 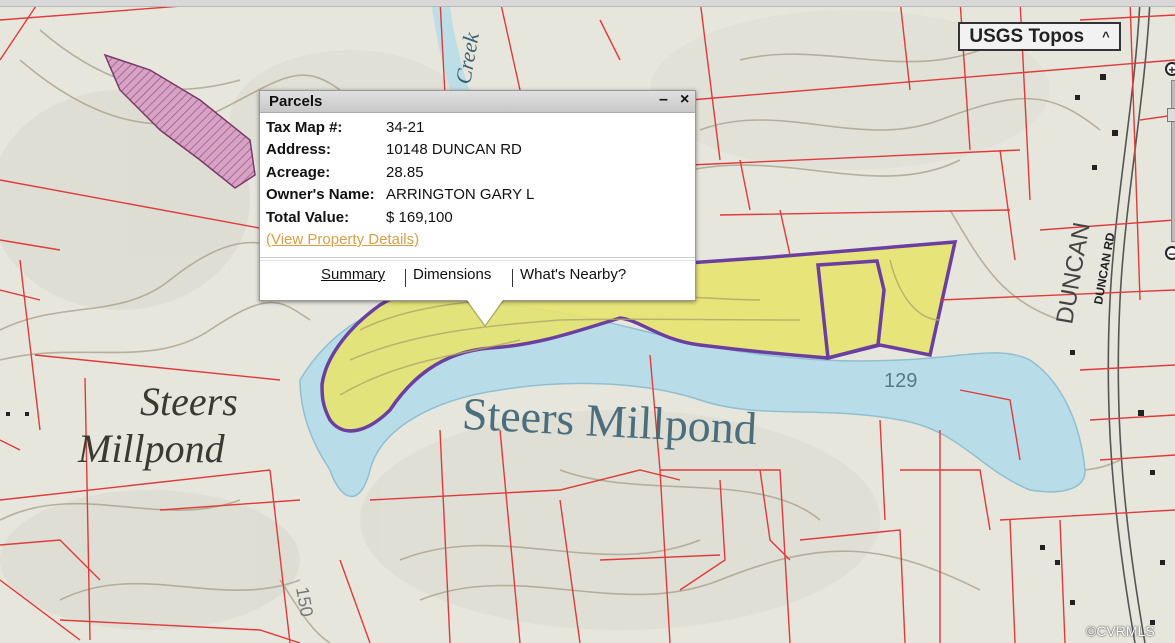 What do you see at coordinates (452, 274) in the screenshot?
I see `tab-dimensions: Dimensions` at bounding box center [452, 274].